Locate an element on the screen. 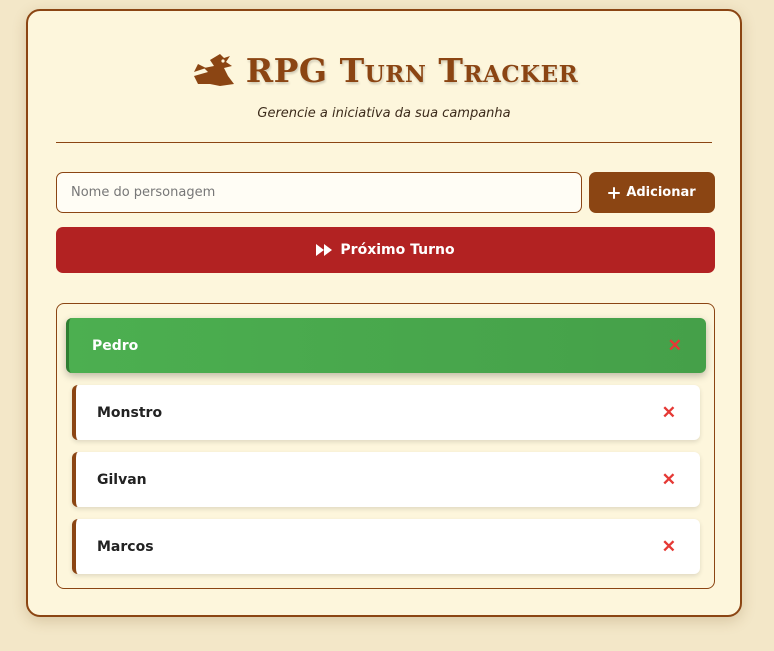 The image size is (774, 651). page-title: RPG Turn Tracker is located at coordinates (412, 70).